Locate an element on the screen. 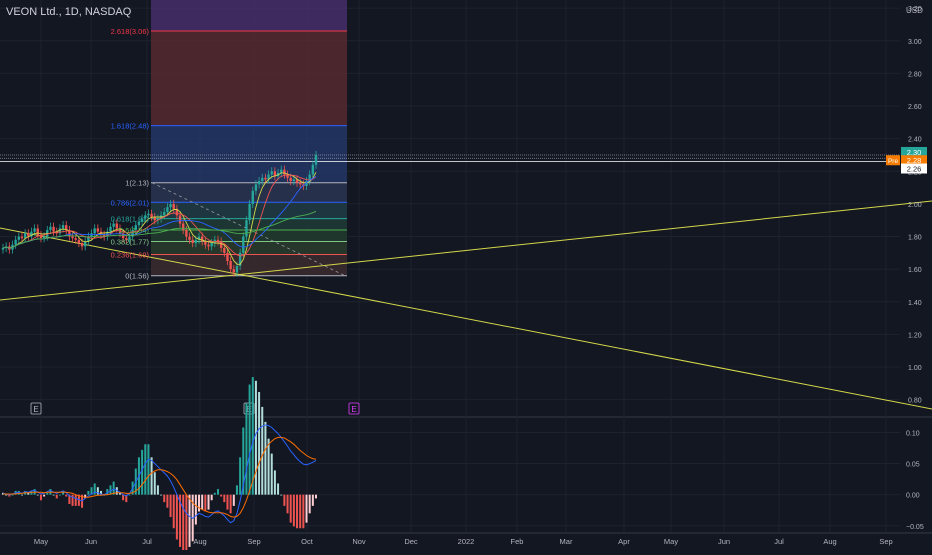 The width and height of the screenshot is (932, 555). fib-level-label: 0.618(1.91) is located at coordinates (130, 219).